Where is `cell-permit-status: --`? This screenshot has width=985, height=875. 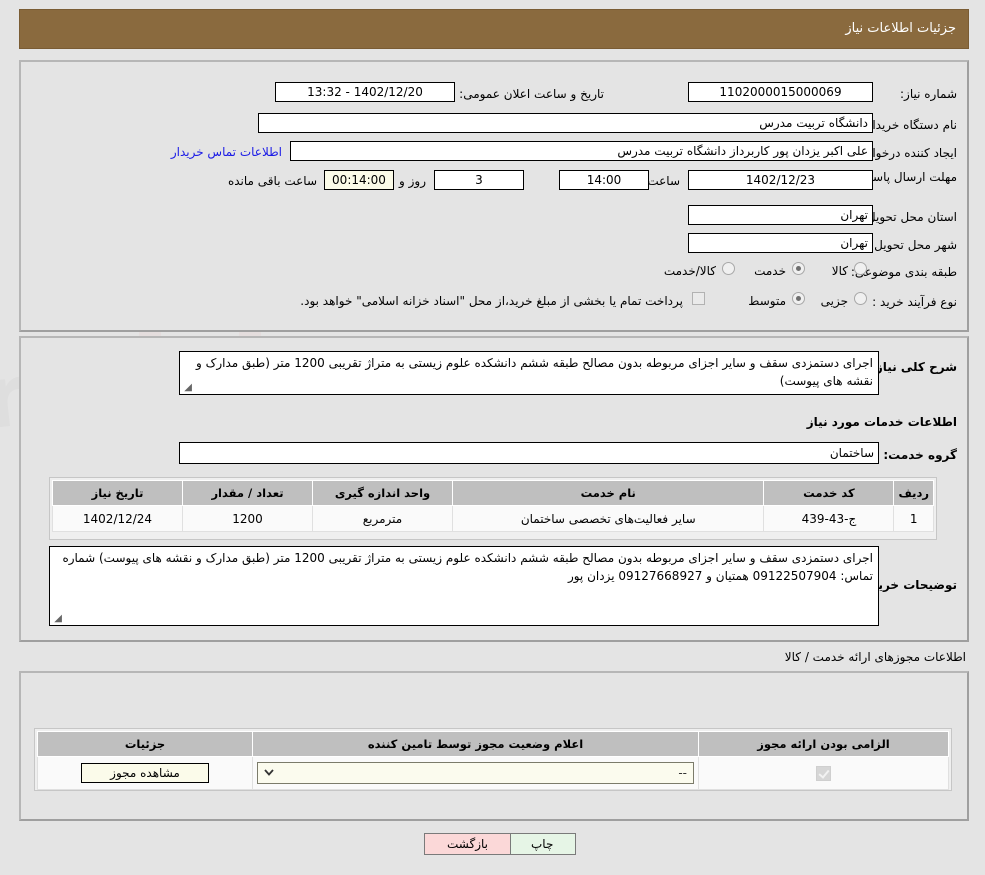 cell-permit-status: -- is located at coordinates (475, 773).